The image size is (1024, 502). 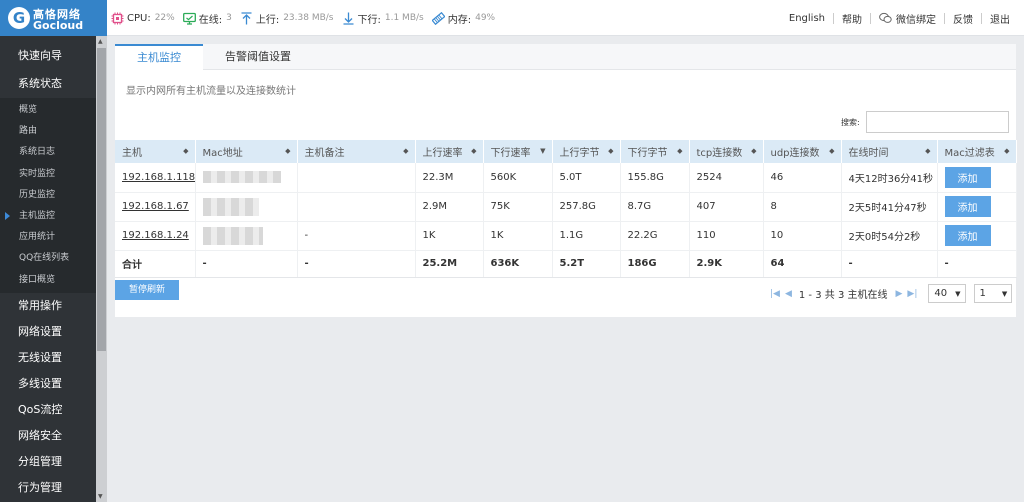 What do you see at coordinates (726, 151) in the screenshot?
I see `column-header-tcp: tcp连接数 ◆` at bounding box center [726, 151].